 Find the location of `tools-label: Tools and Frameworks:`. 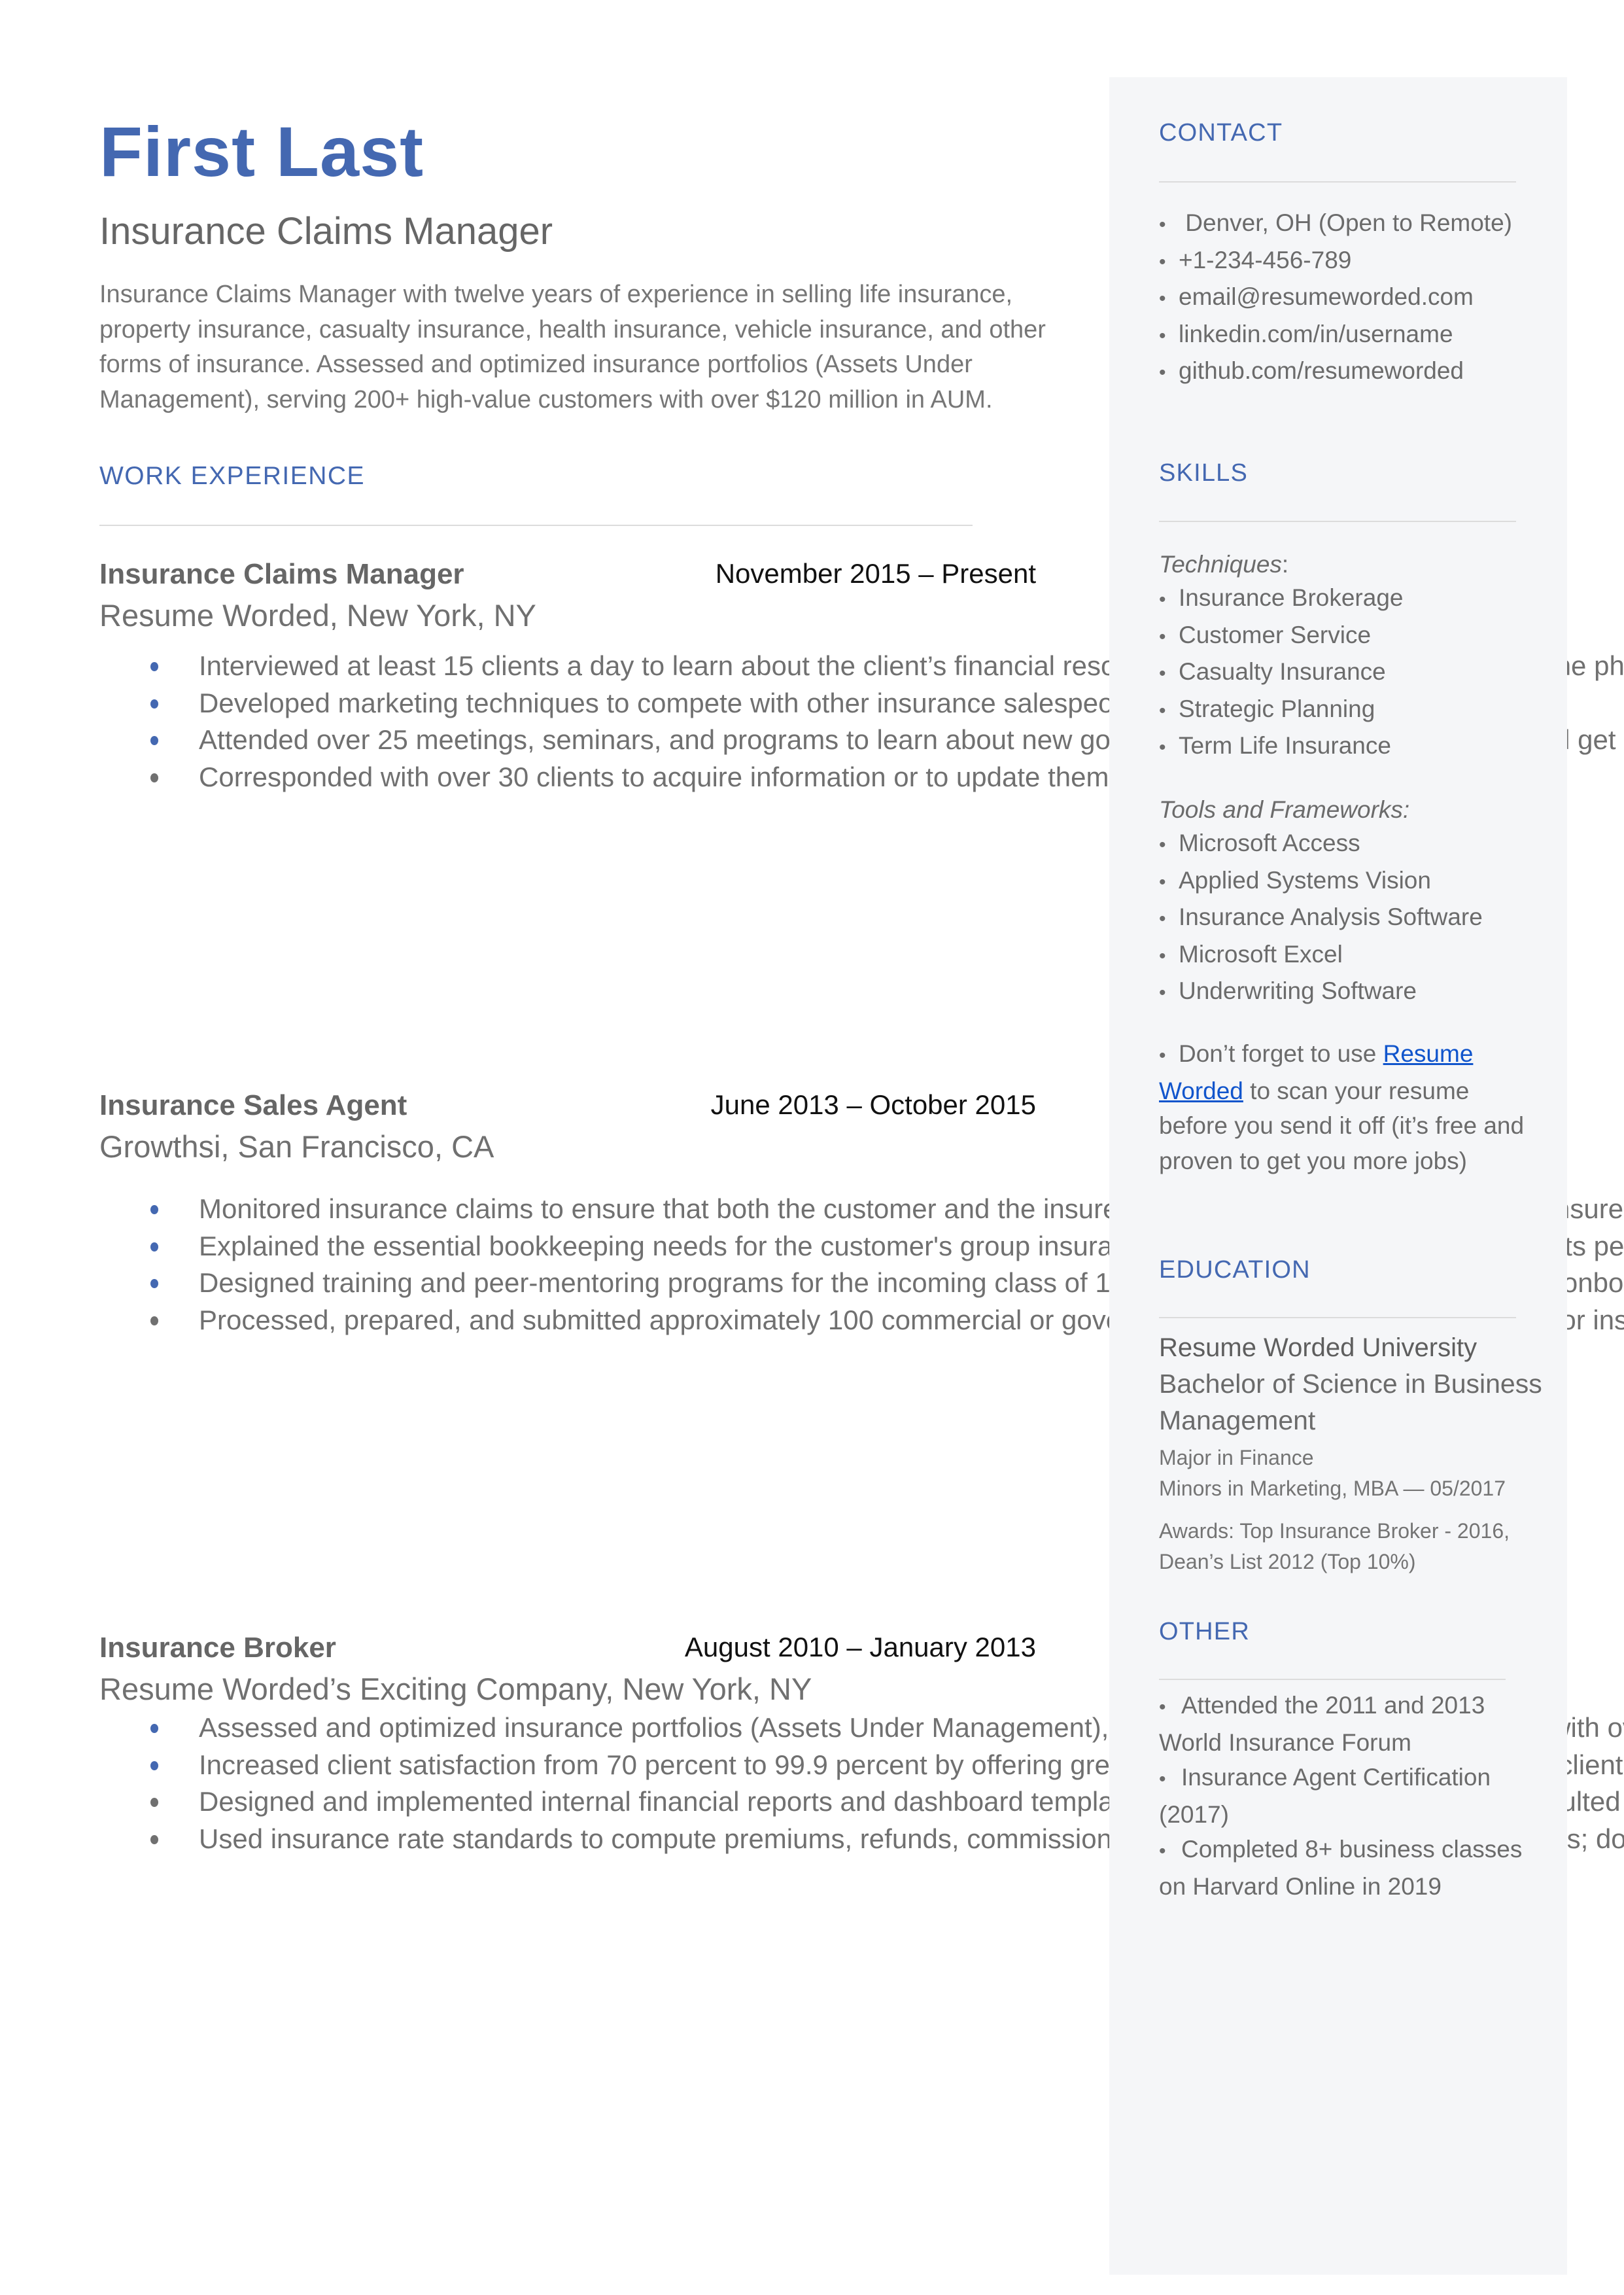

tools-label: Tools and Frameworks: is located at coordinates (1284, 809).